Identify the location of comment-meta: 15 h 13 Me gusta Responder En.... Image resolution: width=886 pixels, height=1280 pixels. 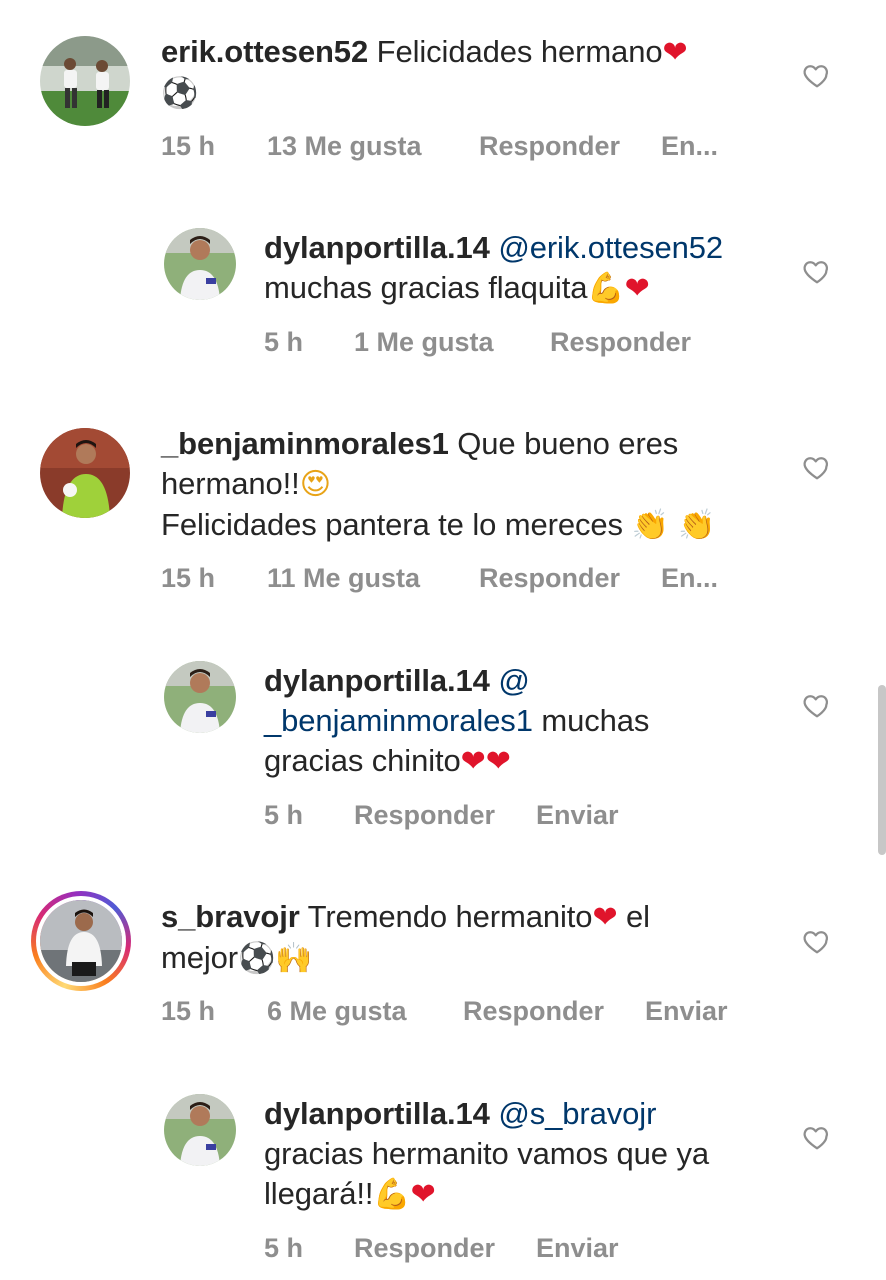
(439, 146).